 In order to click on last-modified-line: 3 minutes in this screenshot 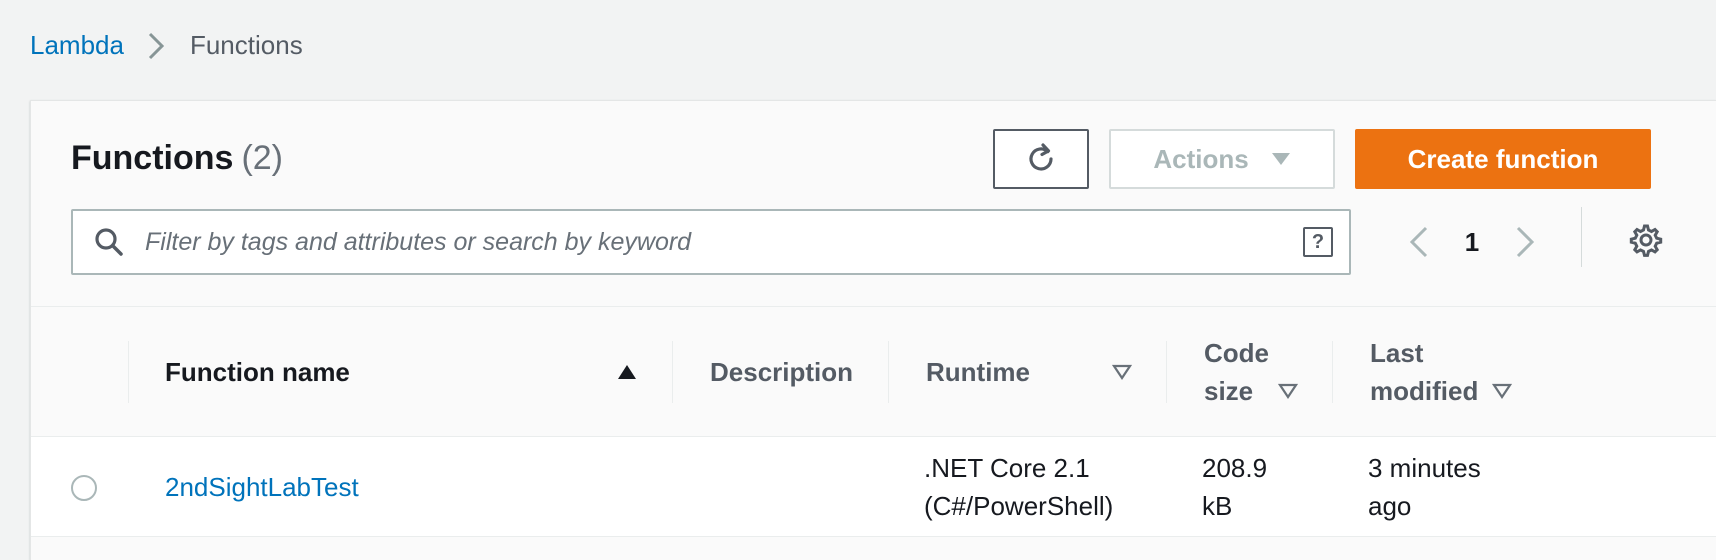, I will do `click(1424, 468)`.